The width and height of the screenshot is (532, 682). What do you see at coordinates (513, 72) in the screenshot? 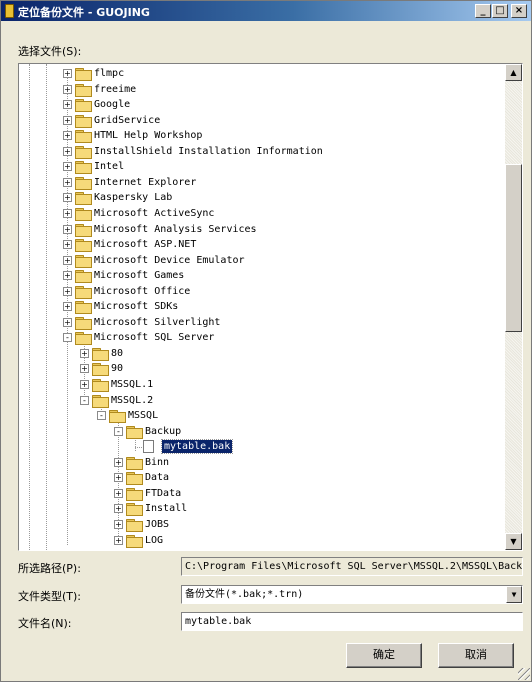
I see `scroll-up-button: ▲` at bounding box center [513, 72].